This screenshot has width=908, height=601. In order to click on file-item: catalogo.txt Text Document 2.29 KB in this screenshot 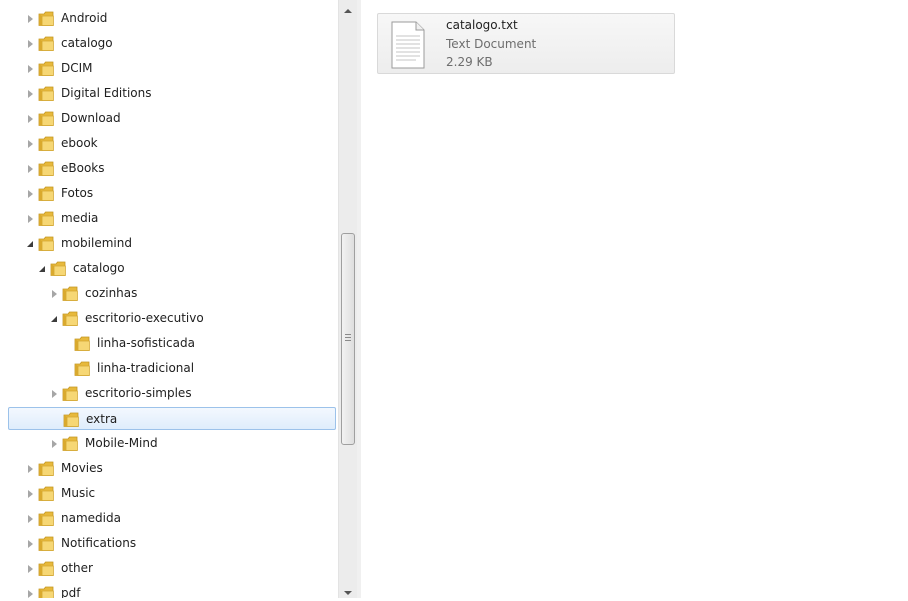, I will do `click(526, 43)`.